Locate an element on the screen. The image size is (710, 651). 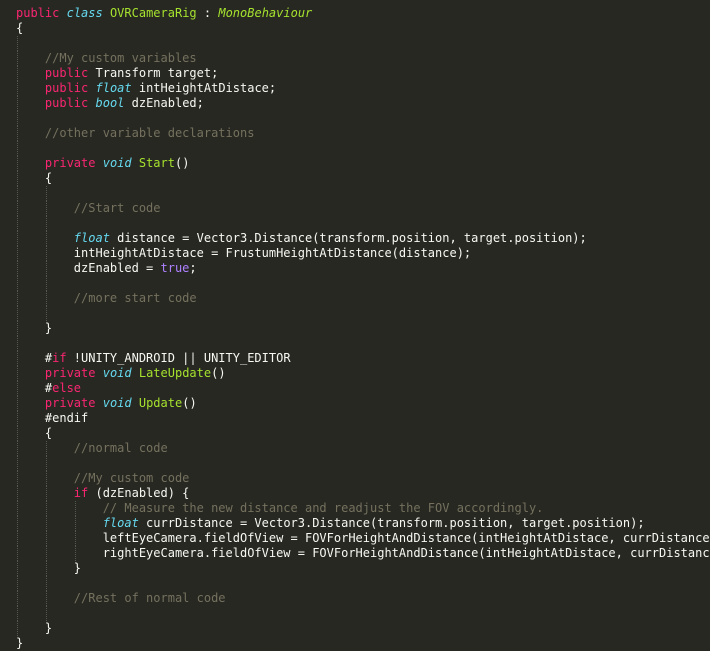
code-line: //Rest of normal code is located at coordinates (355, 598).